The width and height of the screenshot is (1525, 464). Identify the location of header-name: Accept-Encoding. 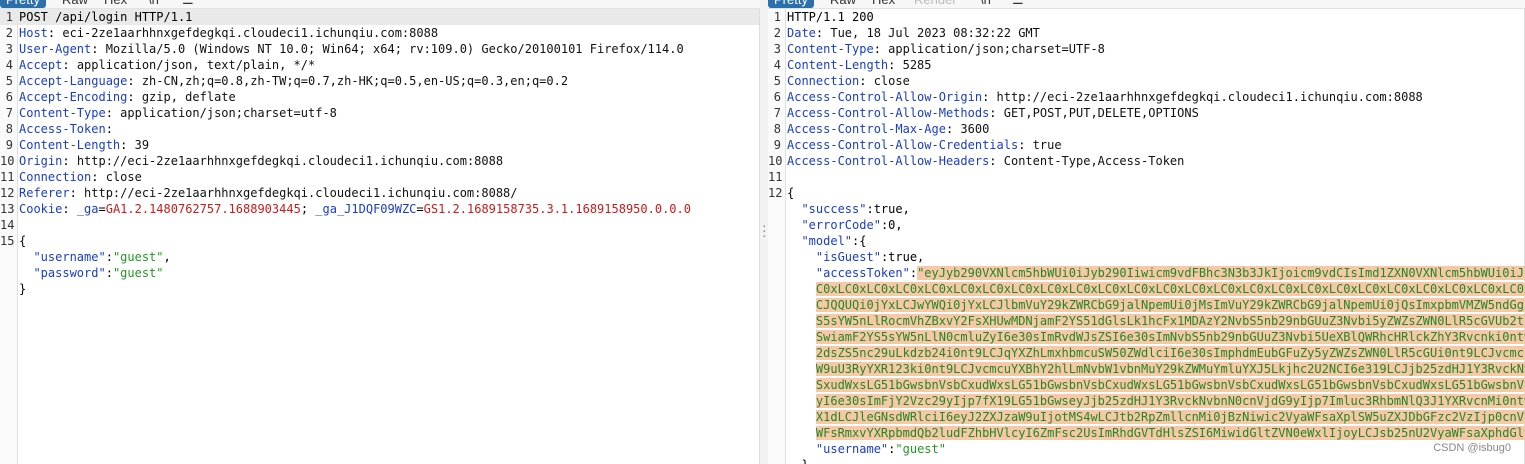
(73, 97).